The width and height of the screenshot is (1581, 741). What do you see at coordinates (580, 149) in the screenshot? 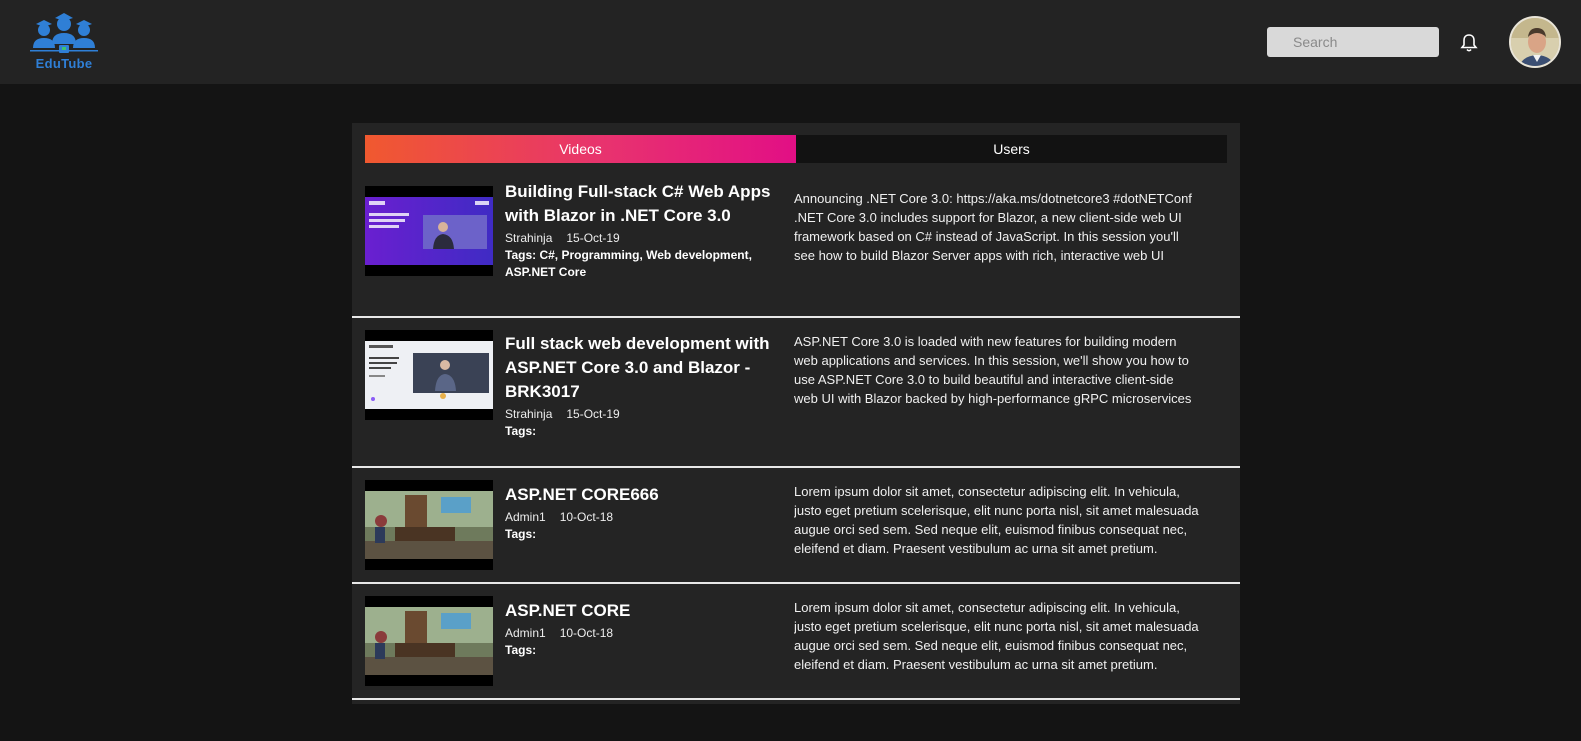
I see `tab-videos: Videos` at bounding box center [580, 149].